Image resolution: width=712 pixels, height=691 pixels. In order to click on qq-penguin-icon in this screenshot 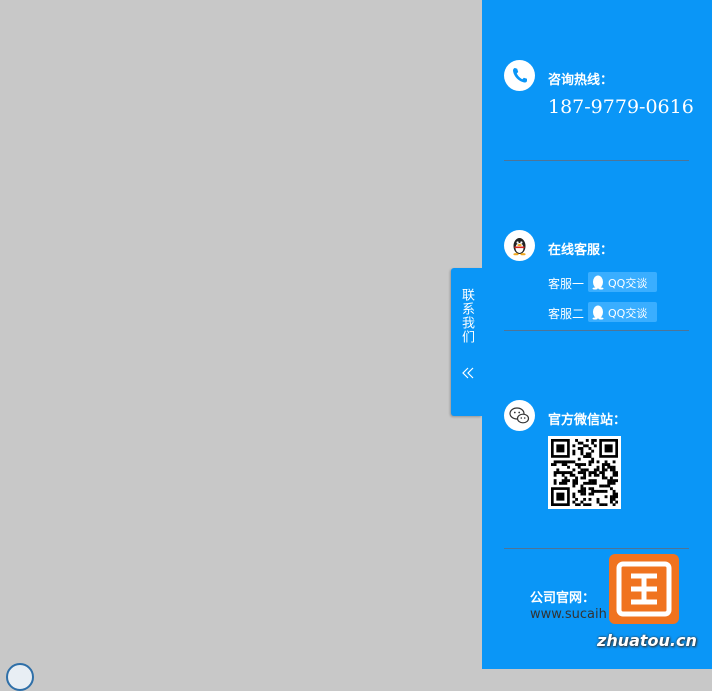, I will do `click(519, 245)`.